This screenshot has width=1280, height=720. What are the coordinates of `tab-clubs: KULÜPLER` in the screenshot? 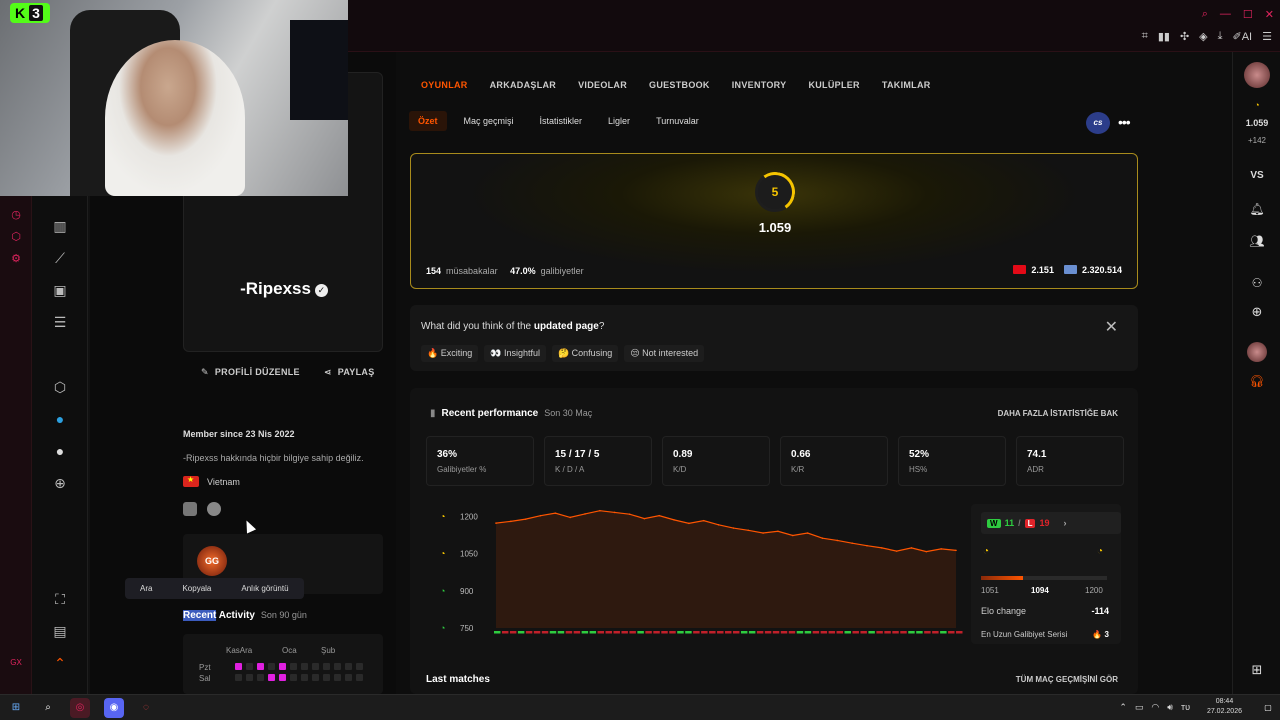 It's located at (833, 85).